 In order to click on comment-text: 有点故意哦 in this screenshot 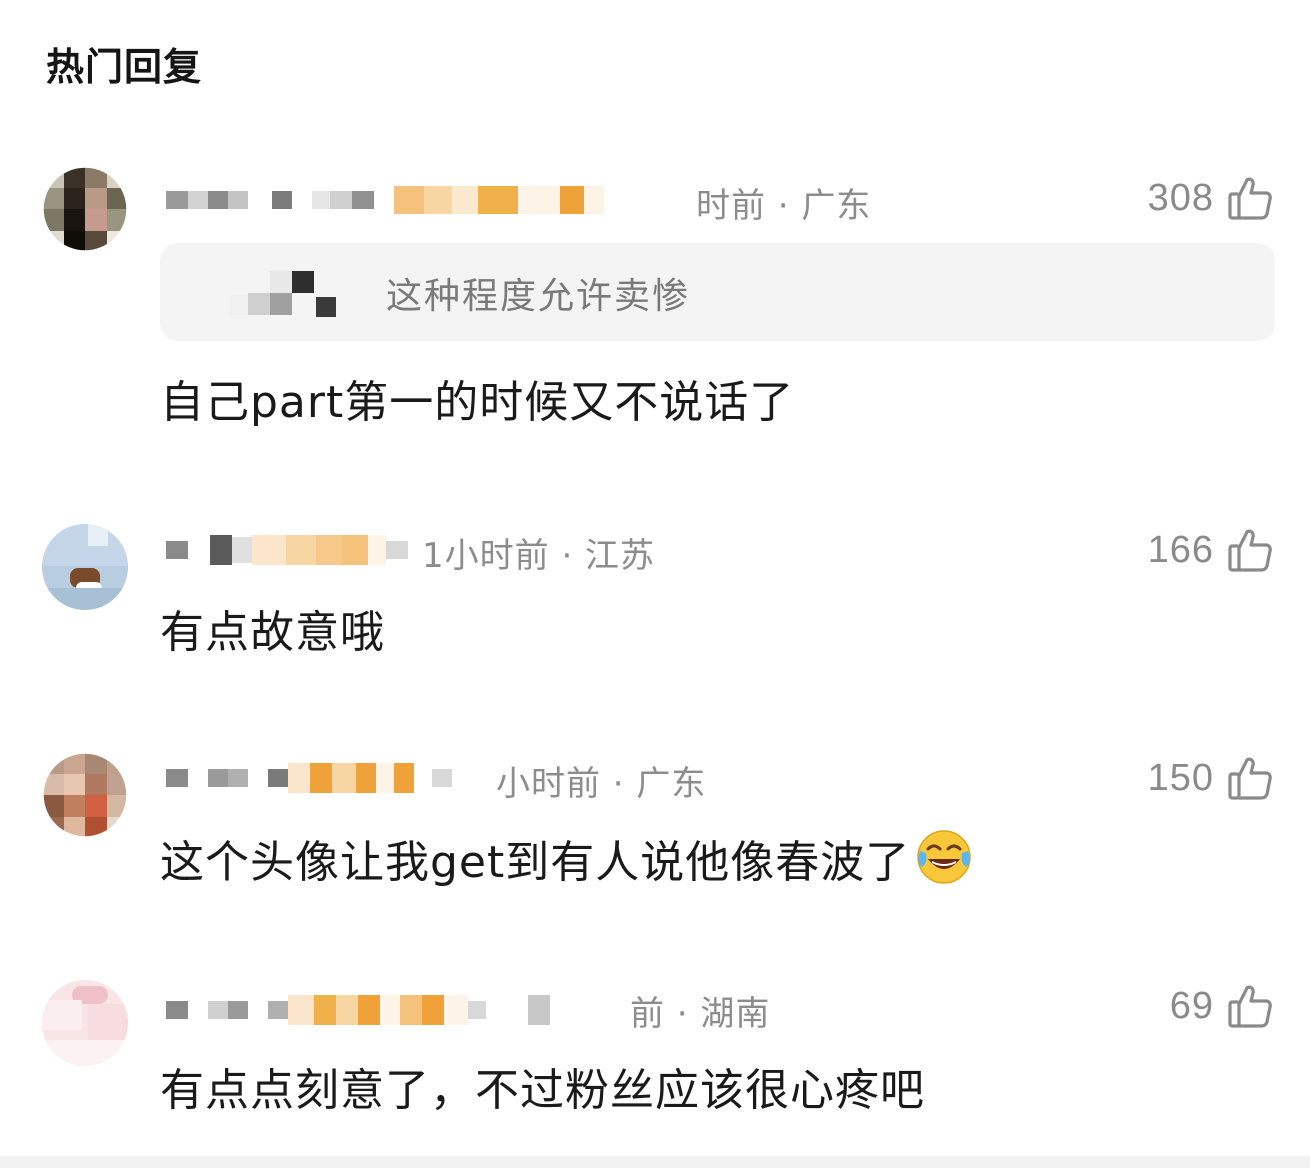, I will do `click(272, 632)`.